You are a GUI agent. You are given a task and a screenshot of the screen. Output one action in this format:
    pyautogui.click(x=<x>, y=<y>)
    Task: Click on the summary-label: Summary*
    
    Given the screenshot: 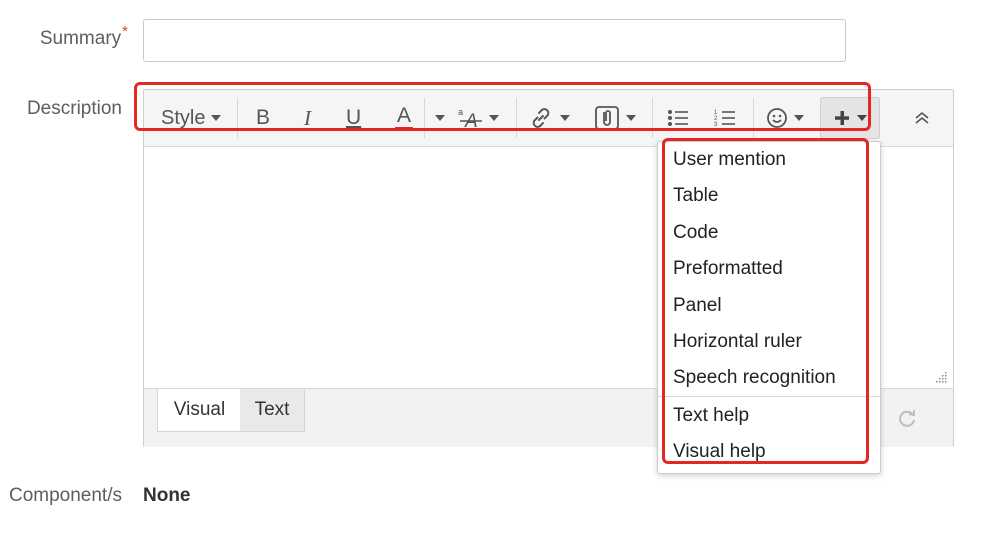 What is the action you would take?
    pyautogui.click(x=74, y=36)
    